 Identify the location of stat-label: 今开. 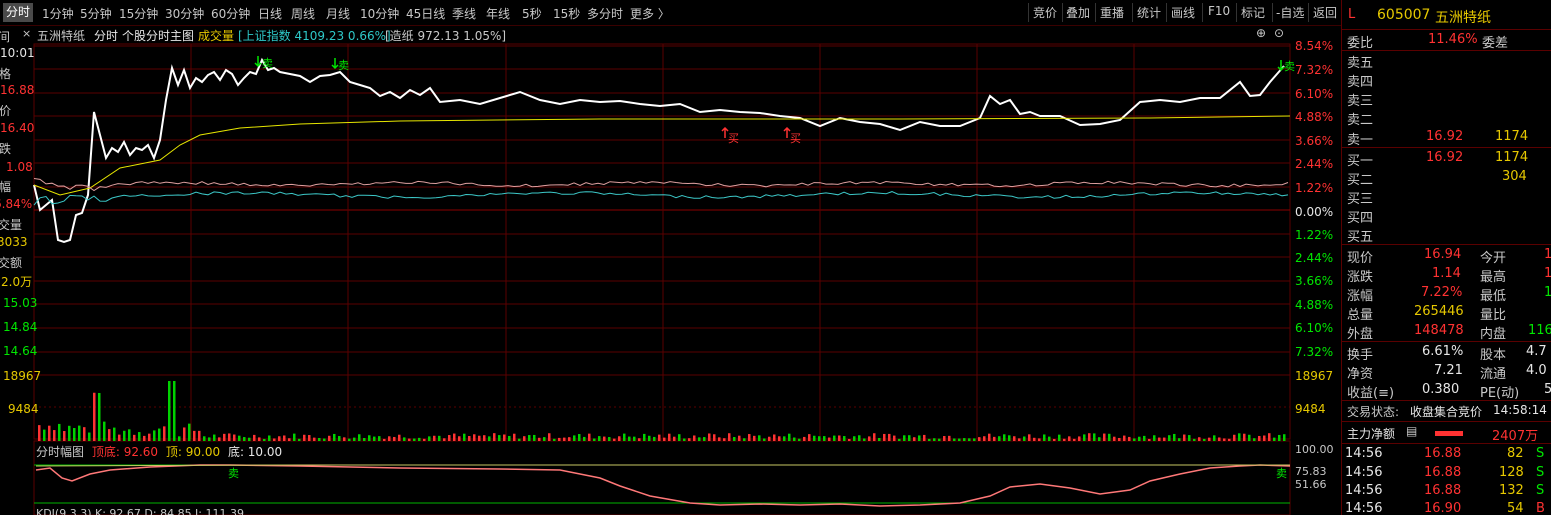
(1493, 258).